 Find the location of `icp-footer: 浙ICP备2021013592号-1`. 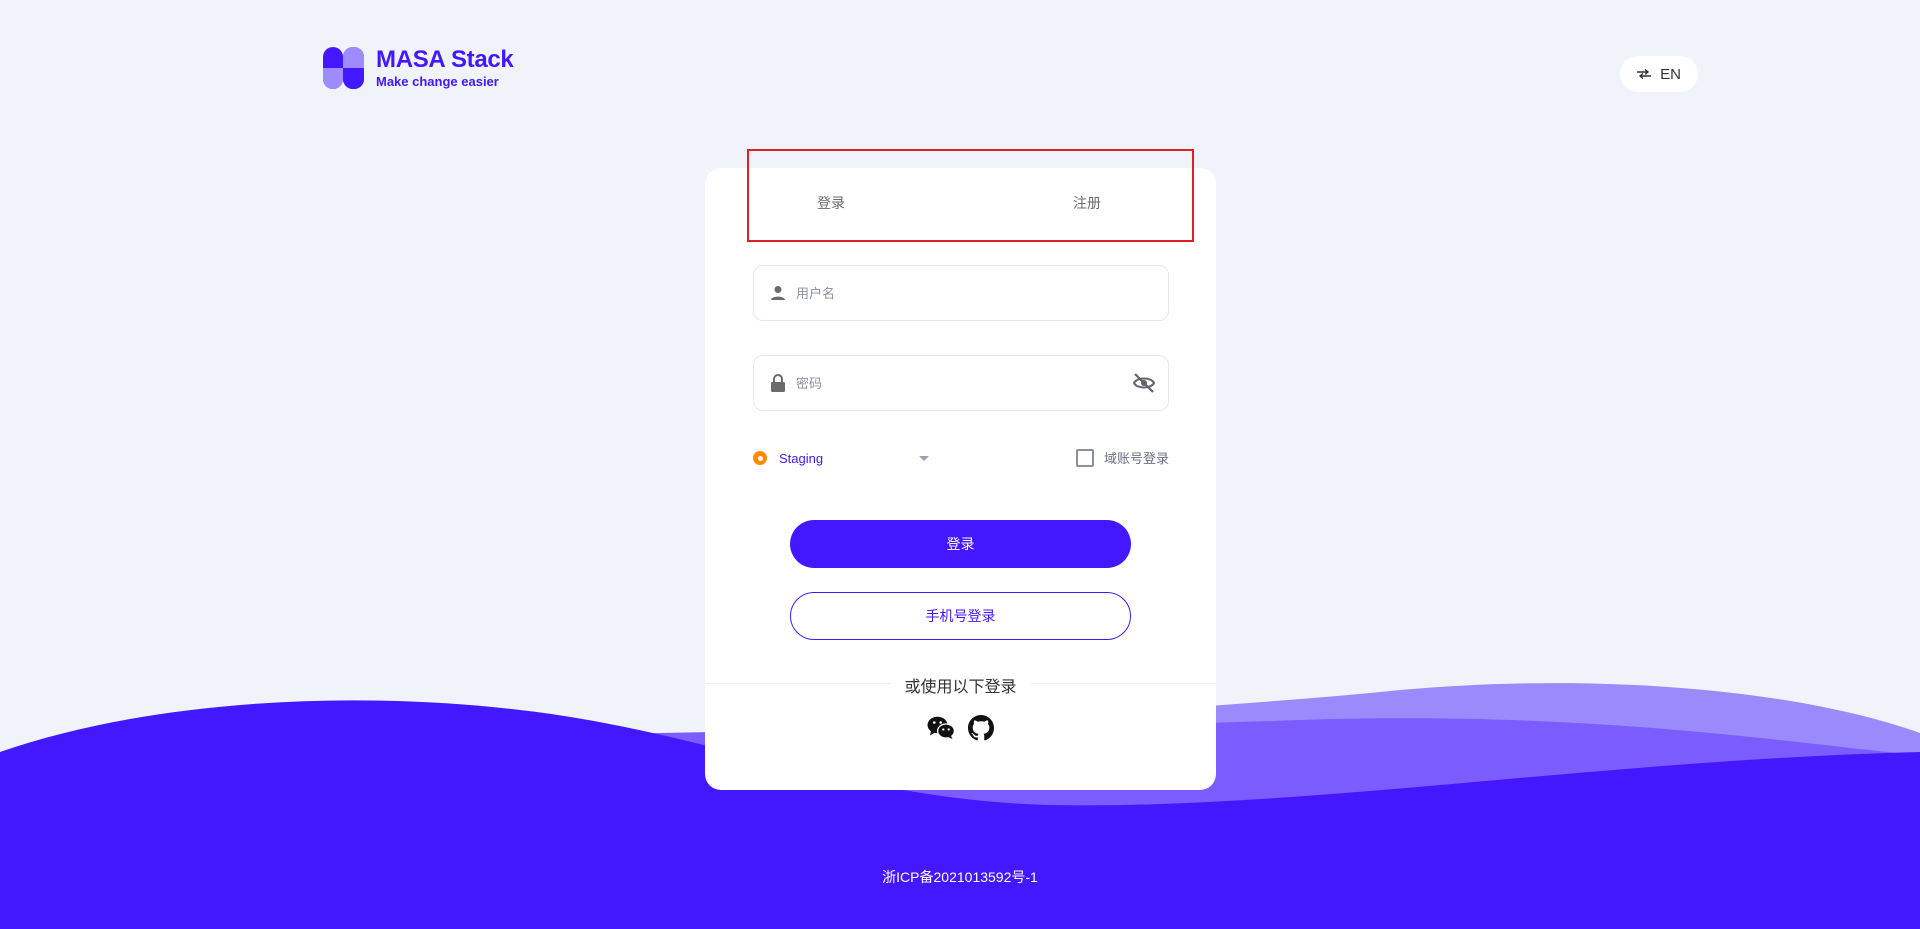

icp-footer: 浙ICP备2021013592号-1 is located at coordinates (960, 877).